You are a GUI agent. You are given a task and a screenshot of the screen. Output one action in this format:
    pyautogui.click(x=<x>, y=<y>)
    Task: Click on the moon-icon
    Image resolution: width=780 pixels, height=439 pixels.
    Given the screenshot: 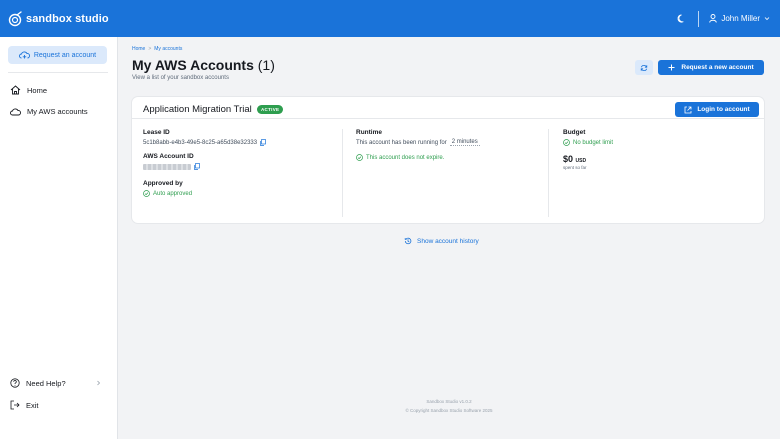 What is the action you would take?
    pyautogui.click(x=681, y=18)
    